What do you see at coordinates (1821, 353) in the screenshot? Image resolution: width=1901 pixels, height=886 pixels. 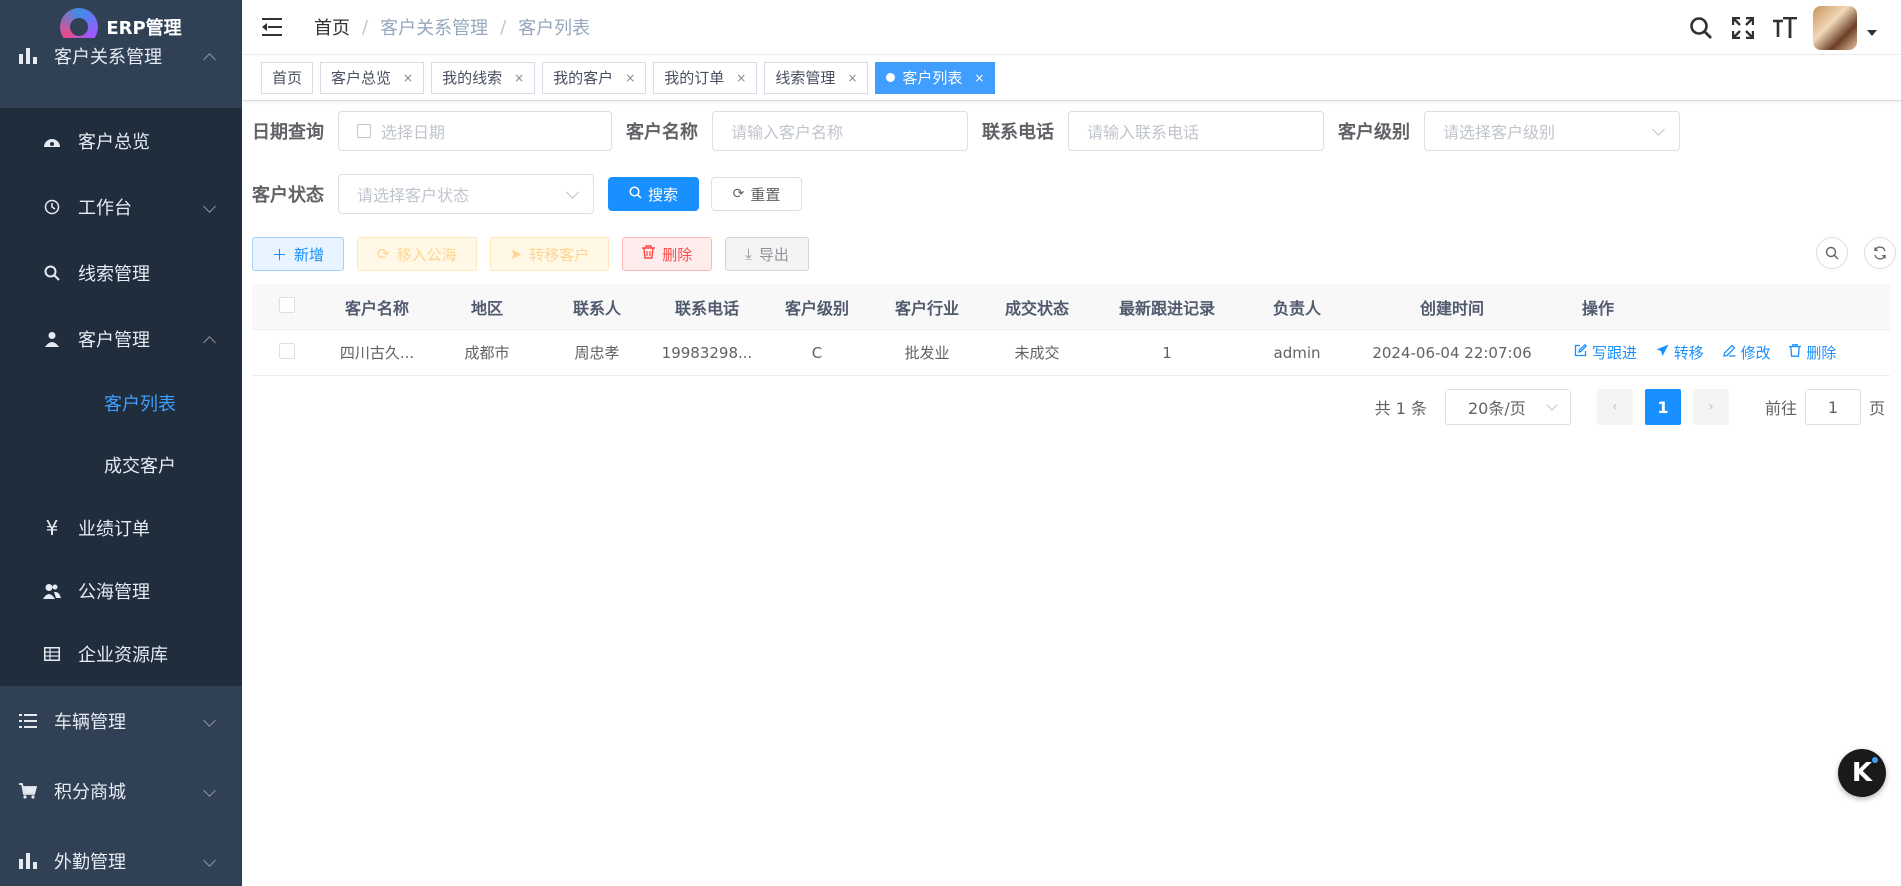 I see `delete-row-label: 删除` at bounding box center [1821, 353].